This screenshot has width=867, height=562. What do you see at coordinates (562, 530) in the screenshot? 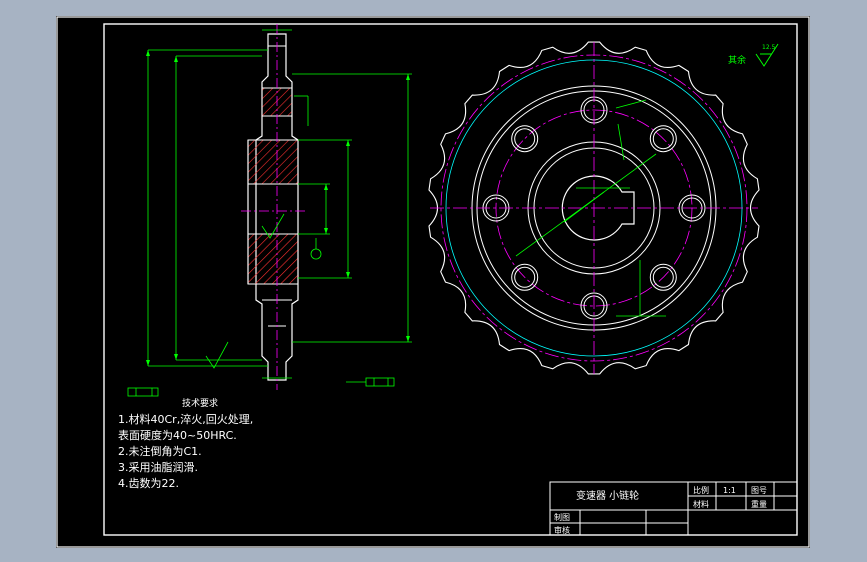
I see `check-label: 审核` at bounding box center [562, 530].